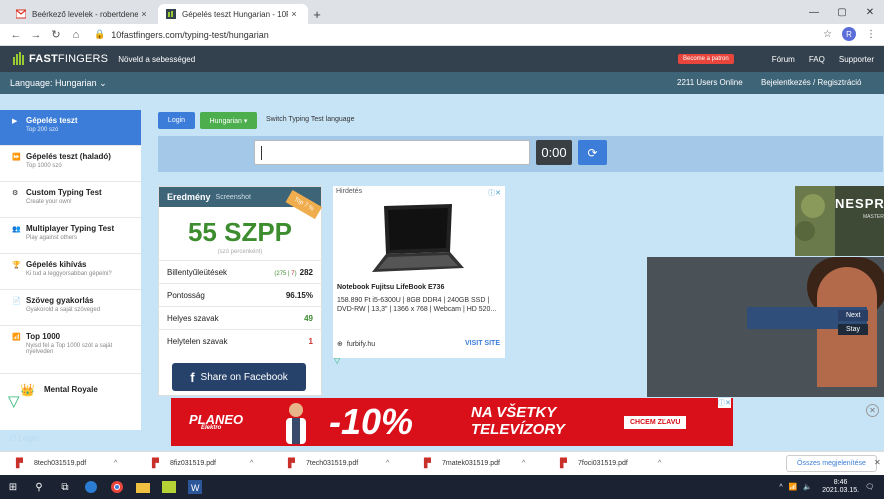 The image size is (884, 499). Describe the element at coordinates (872, 410) in the screenshot. I see `close-ad-icon: ✕` at that location.